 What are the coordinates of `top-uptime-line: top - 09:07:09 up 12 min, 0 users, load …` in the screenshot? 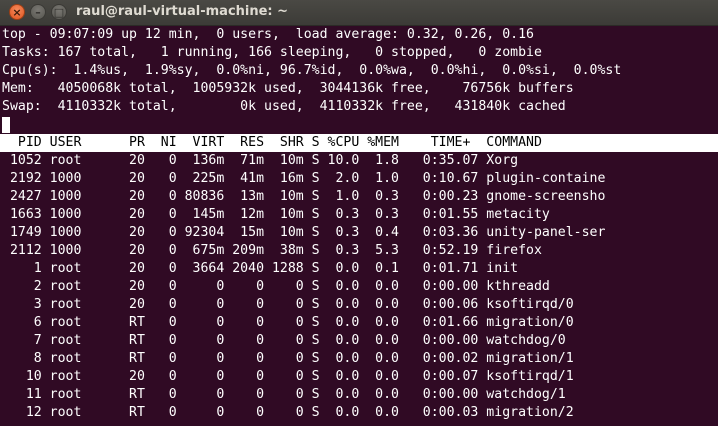 It's located at (268, 34).